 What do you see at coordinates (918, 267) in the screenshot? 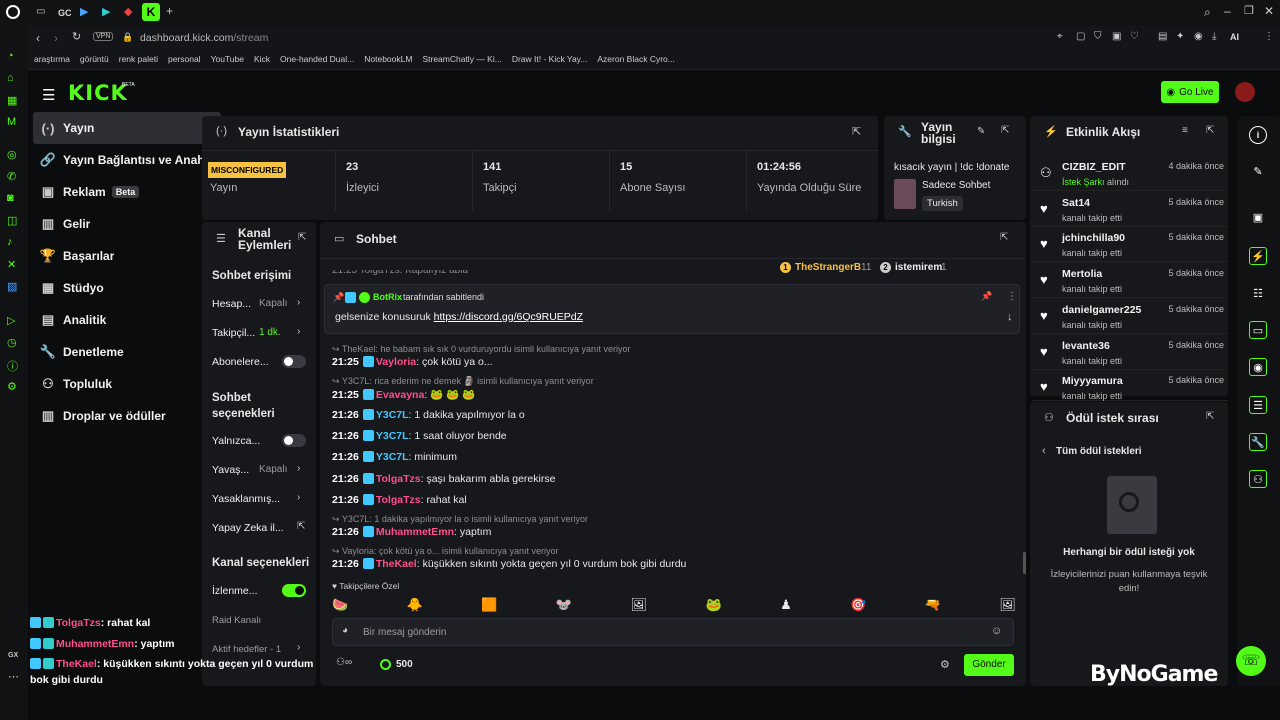
I see `top-user-name: istemirem` at bounding box center [918, 267].